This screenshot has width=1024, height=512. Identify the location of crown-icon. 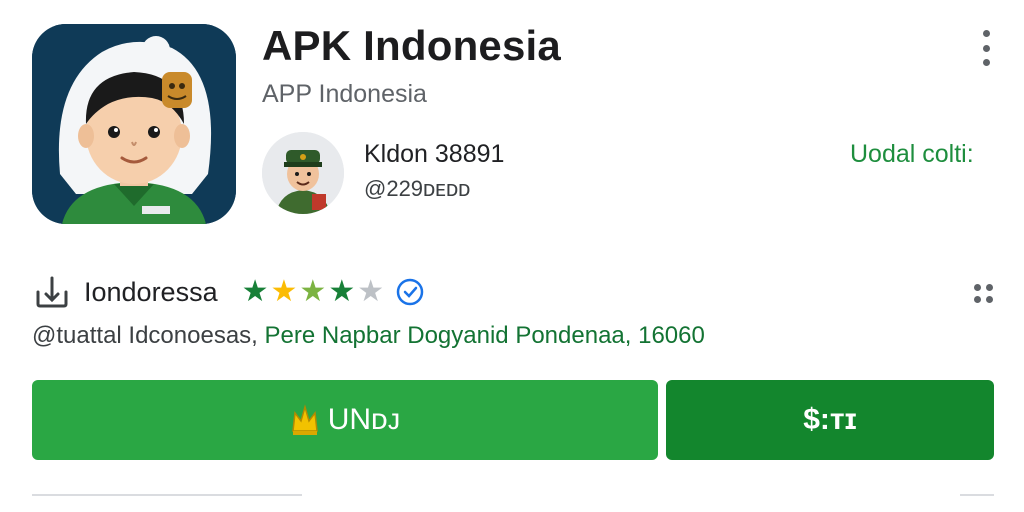
(305, 420).